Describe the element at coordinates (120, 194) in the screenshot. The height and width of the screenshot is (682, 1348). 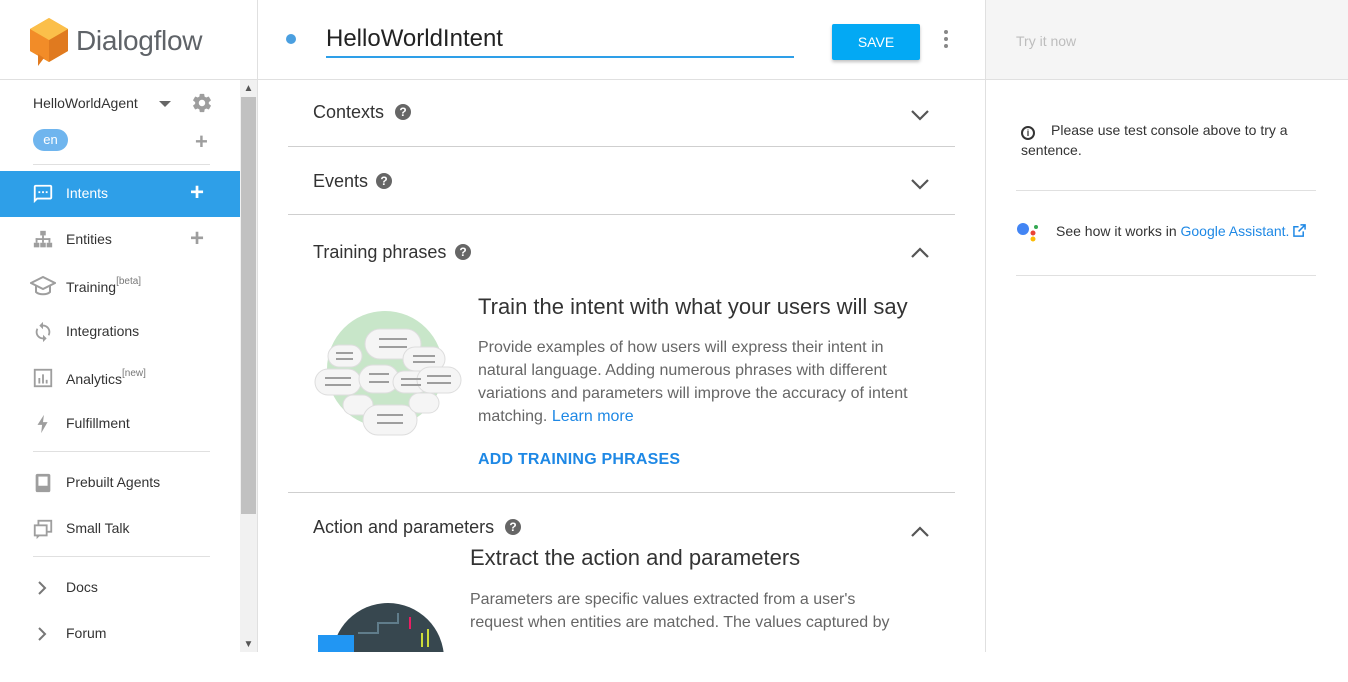
I see `sidebar-item-intents: Intents +` at that location.